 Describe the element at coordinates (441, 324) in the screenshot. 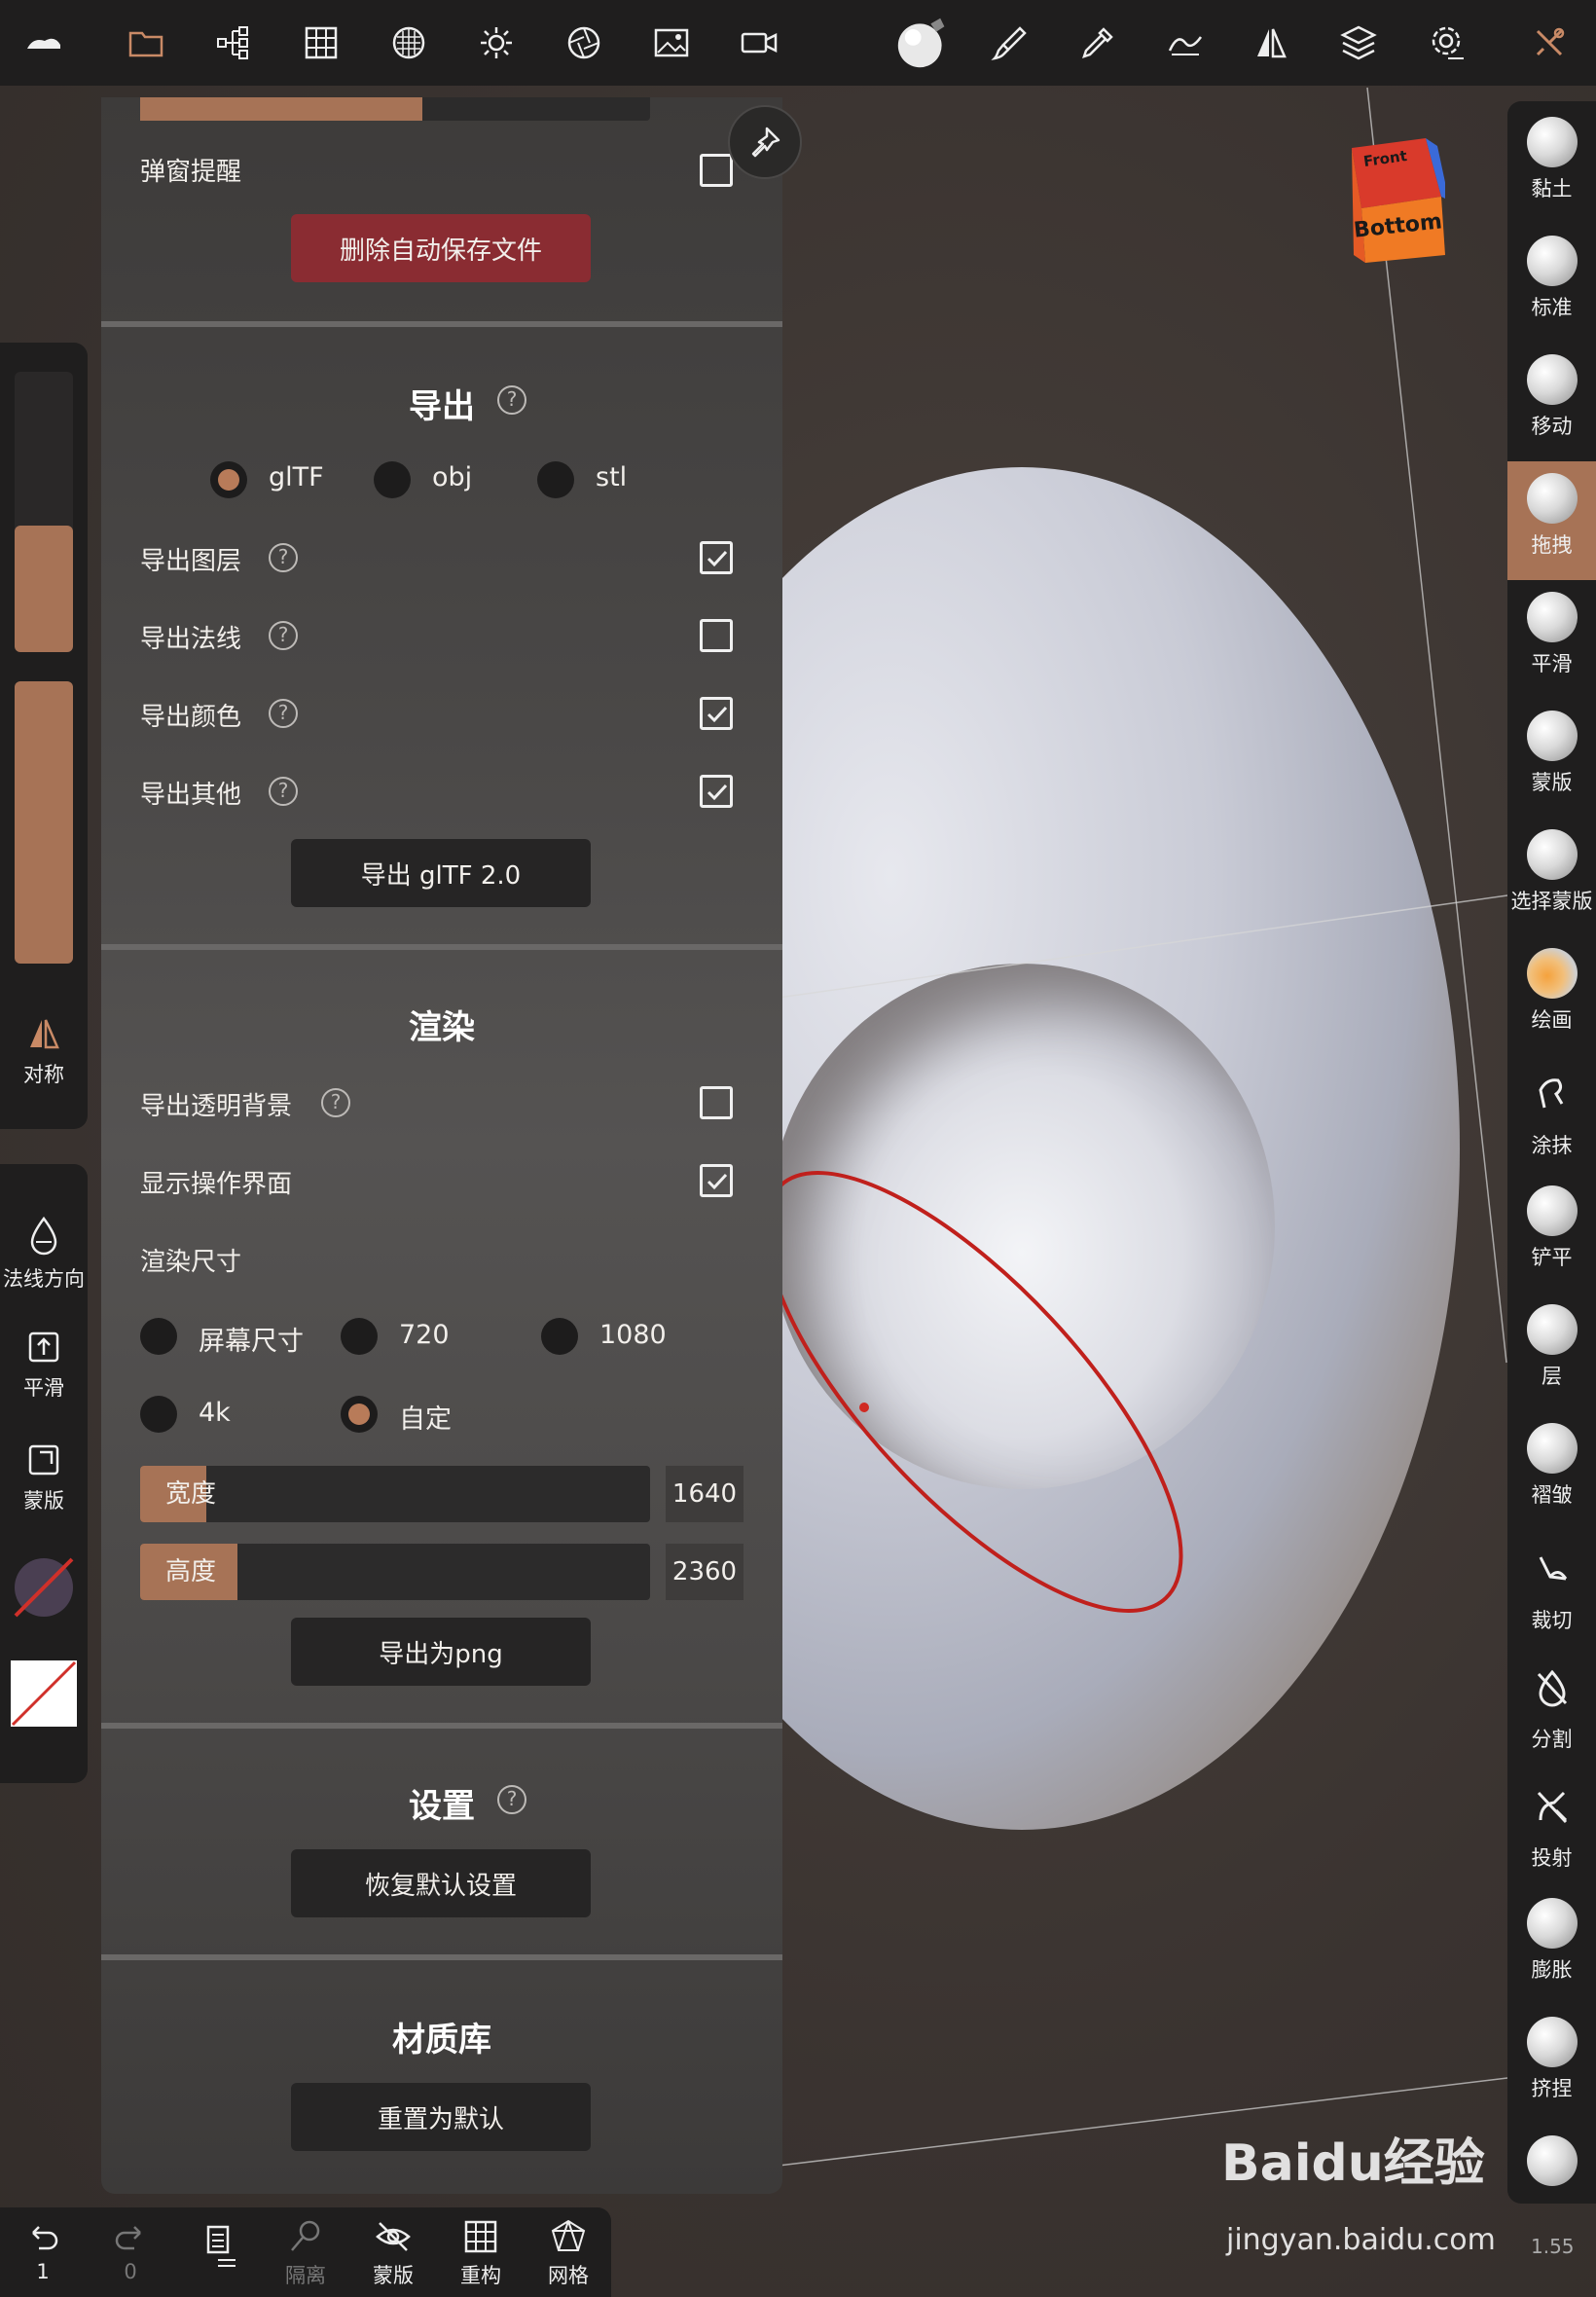

I see `divider` at that location.